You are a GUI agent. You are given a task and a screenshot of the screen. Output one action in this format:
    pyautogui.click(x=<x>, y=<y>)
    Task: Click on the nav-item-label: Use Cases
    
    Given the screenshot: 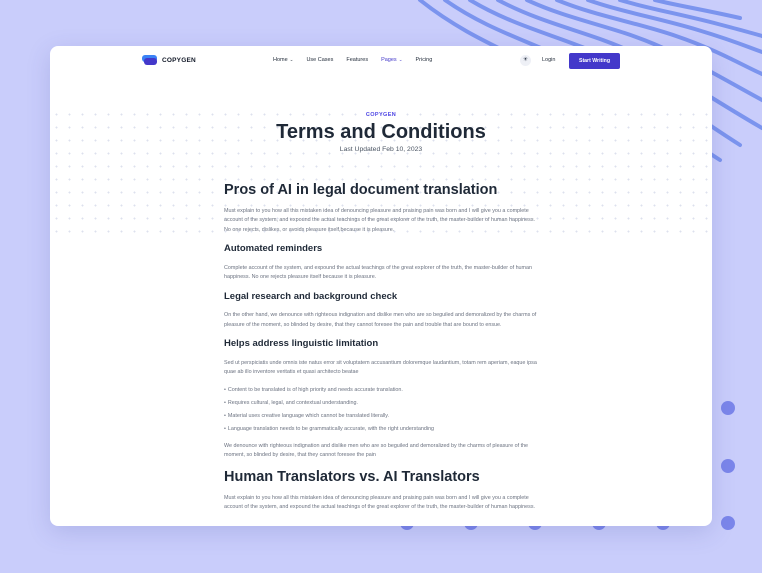 What is the action you would take?
    pyautogui.click(x=320, y=60)
    